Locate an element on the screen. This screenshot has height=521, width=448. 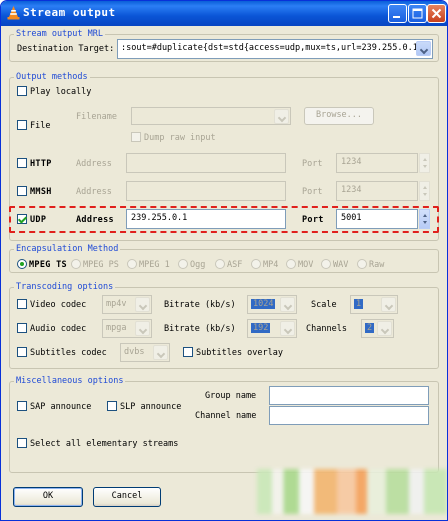
channels-value: 2 is located at coordinates (370, 328).